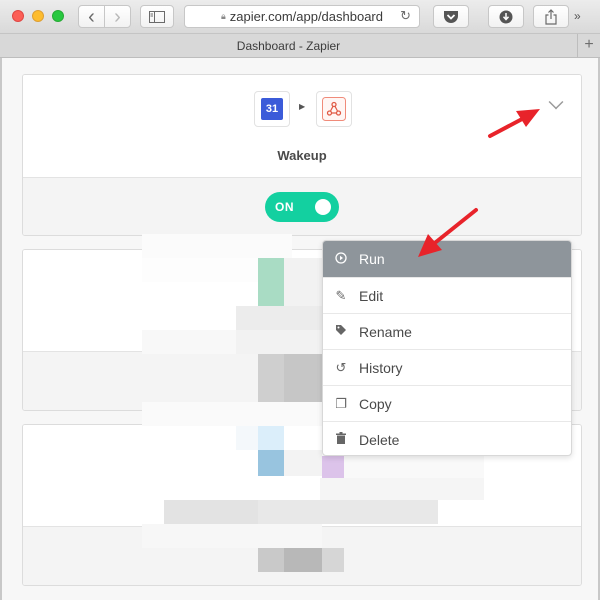 This screenshot has height=600, width=600. What do you see at coordinates (556, 102) in the screenshot?
I see `chevron-down-icon` at bounding box center [556, 102].